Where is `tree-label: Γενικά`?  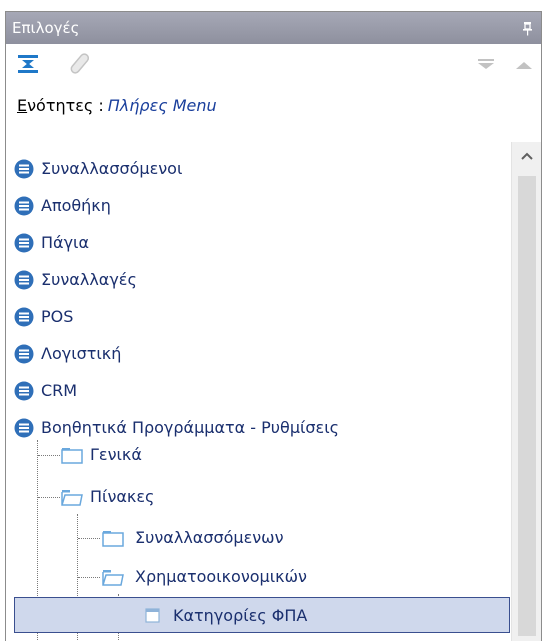
tree-label: Γενικά is located at coordinates (116, 454).